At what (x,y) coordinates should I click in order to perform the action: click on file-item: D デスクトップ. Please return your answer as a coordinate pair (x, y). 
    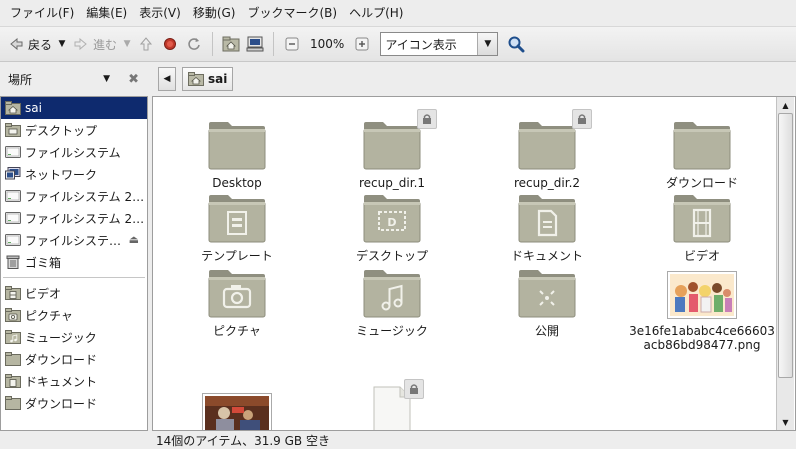
    Looking at the image, I should click on (392, 227).